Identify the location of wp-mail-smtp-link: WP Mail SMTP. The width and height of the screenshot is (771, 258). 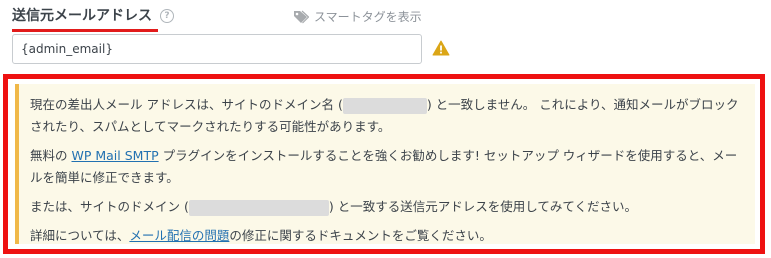
(114, 155).